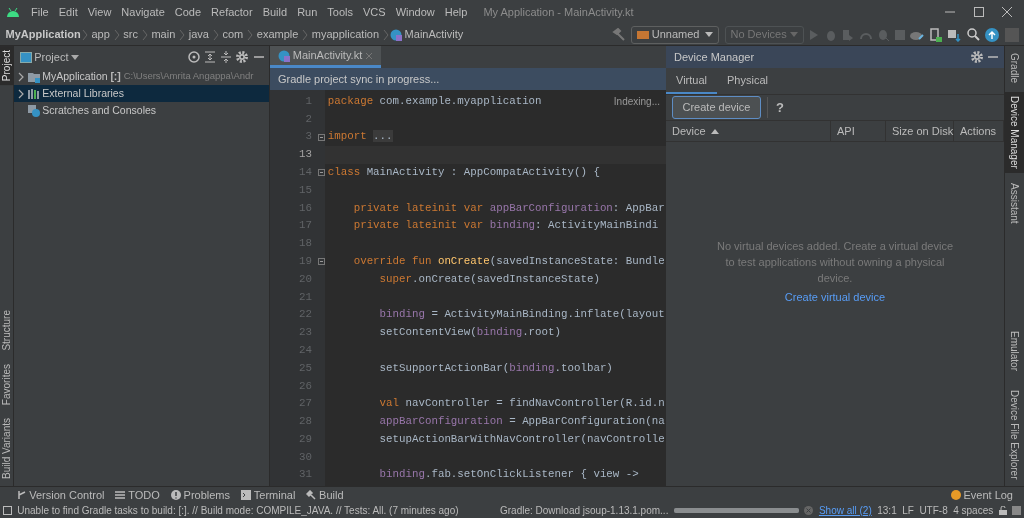  Describe the element at coordinates (456, 12) in the screenshot. I see `menu-item: Help` at that location.